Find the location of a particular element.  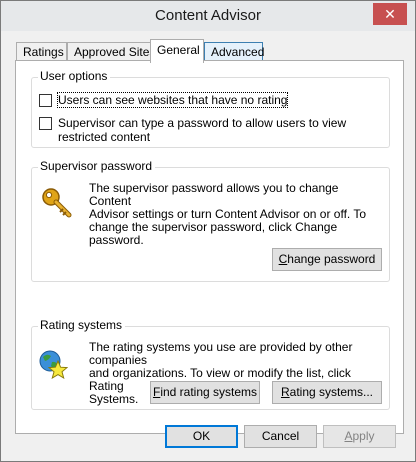

ok-button: OK is located at coordinates (201, 436).